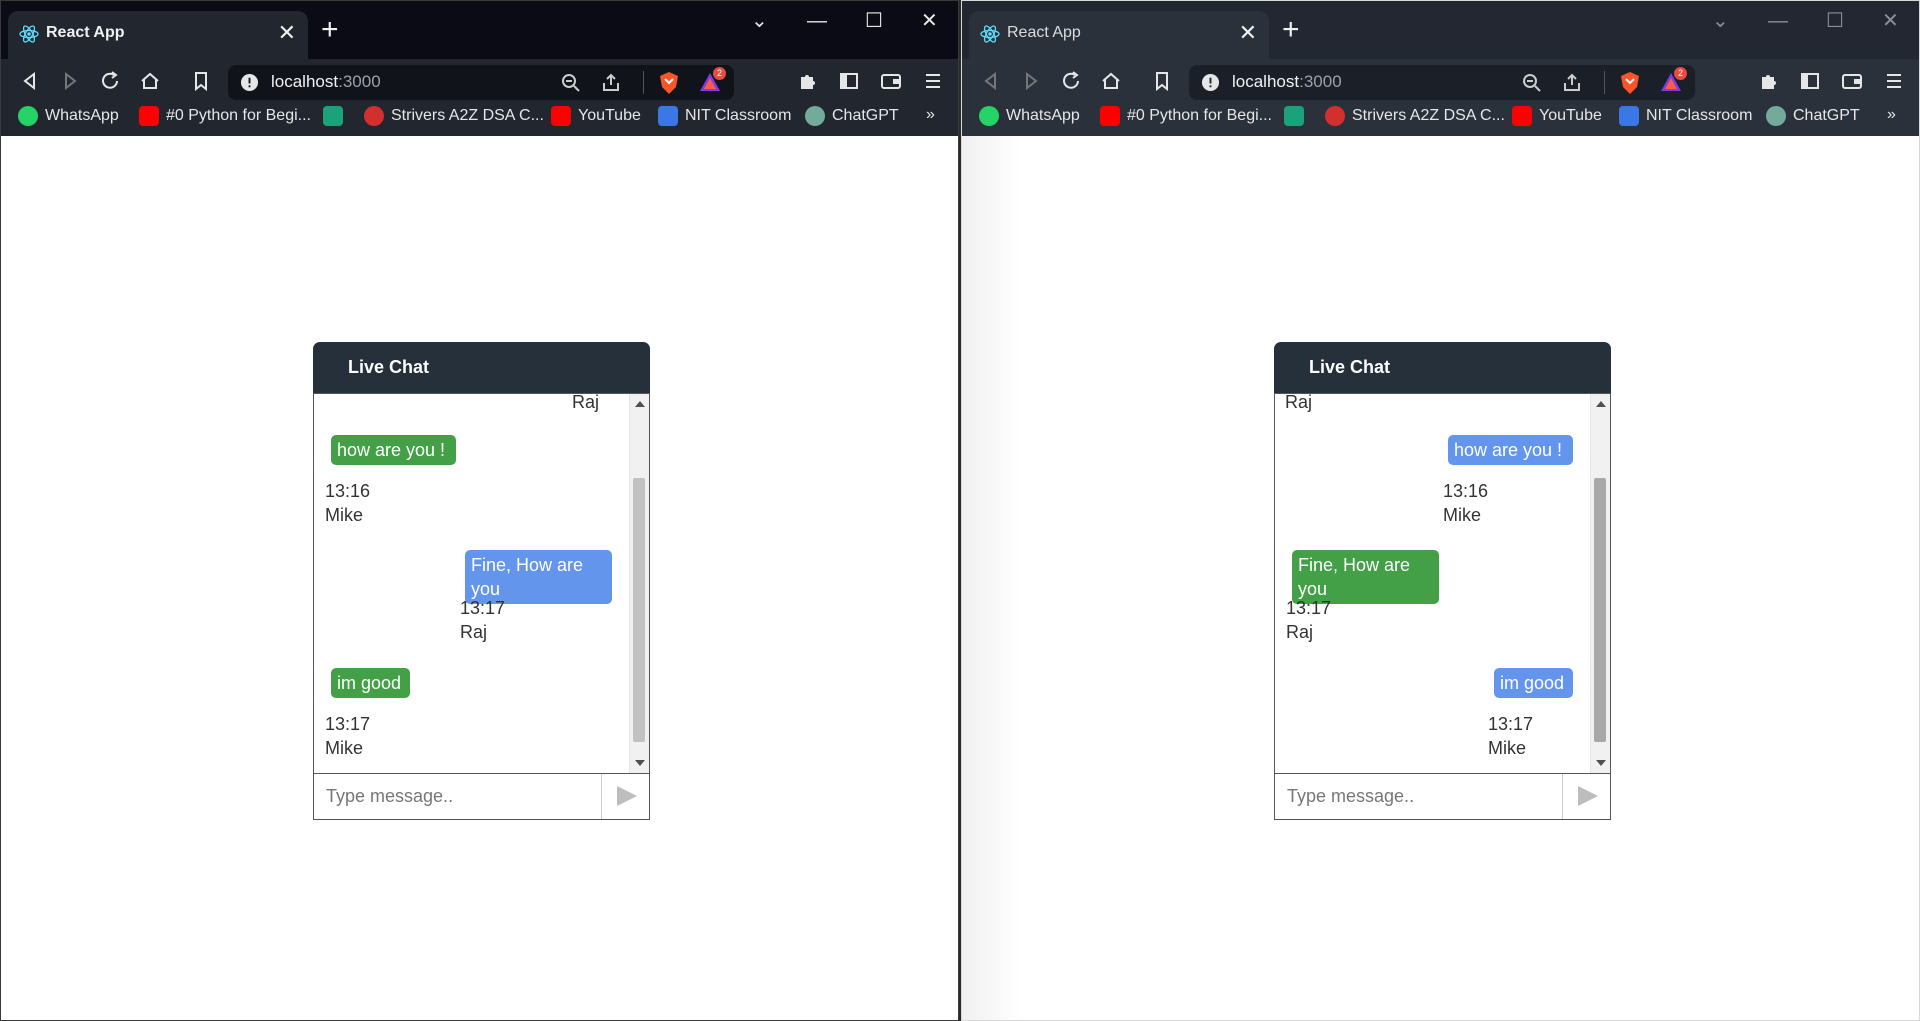  I want to click on chat-input-bar, so click(481, 796).